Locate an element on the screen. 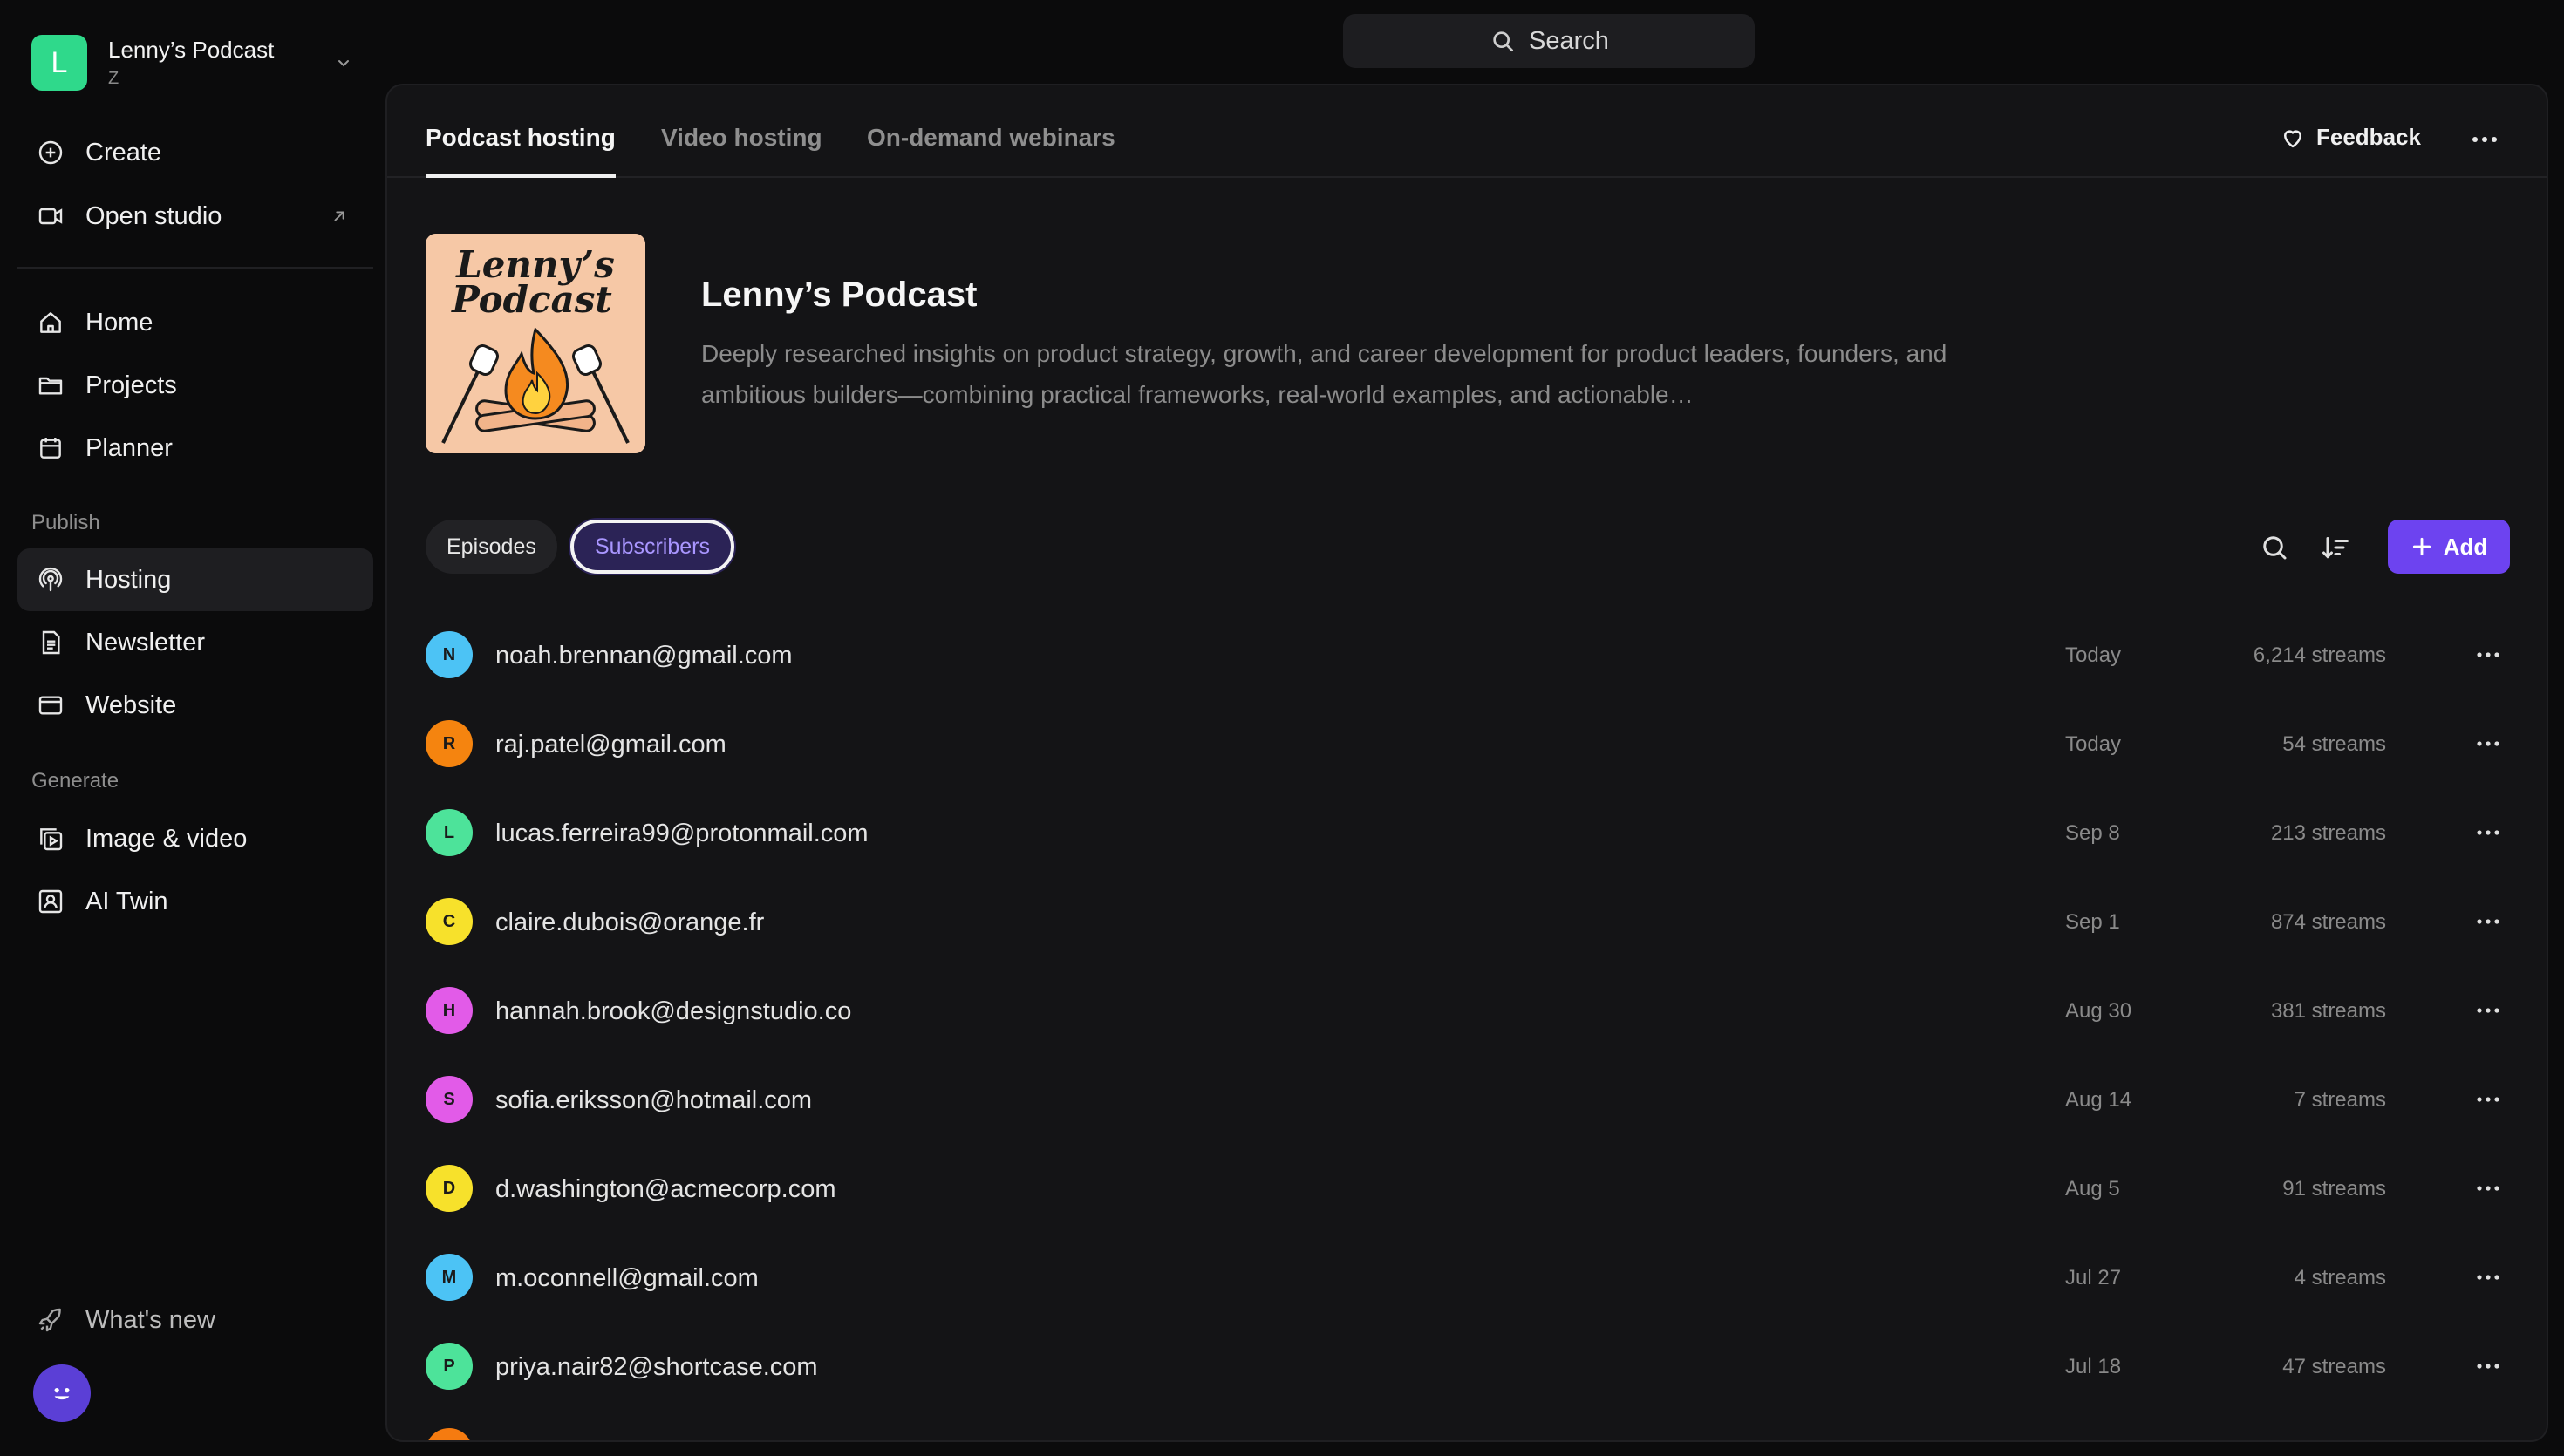 This screenshot has width=2564, height=1456. subscriber-avatar: M is located at coordinates (450, 1277).